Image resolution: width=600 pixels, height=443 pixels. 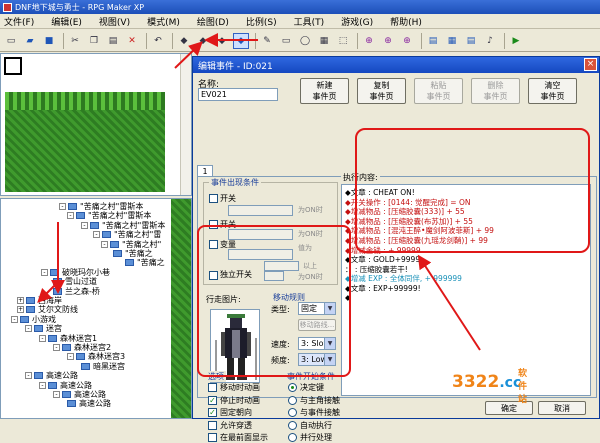 I want to click on watermark-number: 3322, so click(x=476, y=382).